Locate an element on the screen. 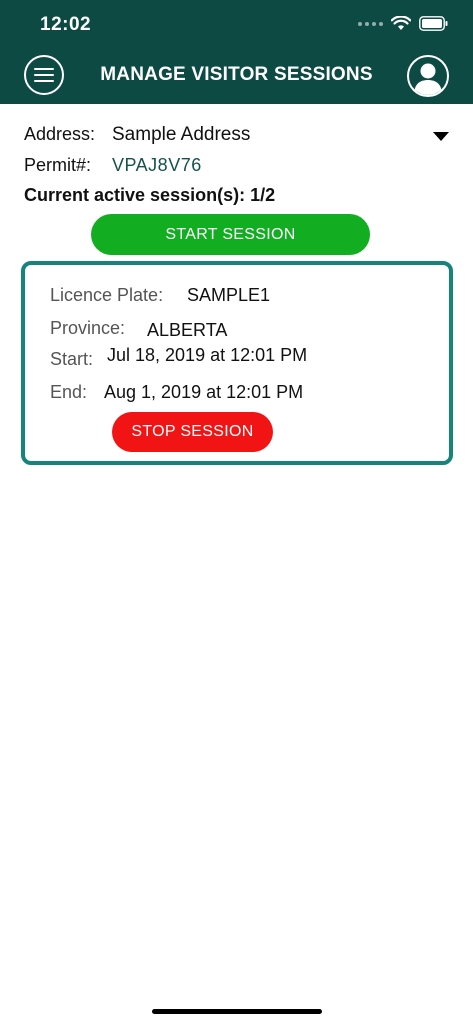 Image resolution: width=473 pixels, height=1024 pixels. licence-plate-value: SAMPLE1 is located at coordinates (229, 295).